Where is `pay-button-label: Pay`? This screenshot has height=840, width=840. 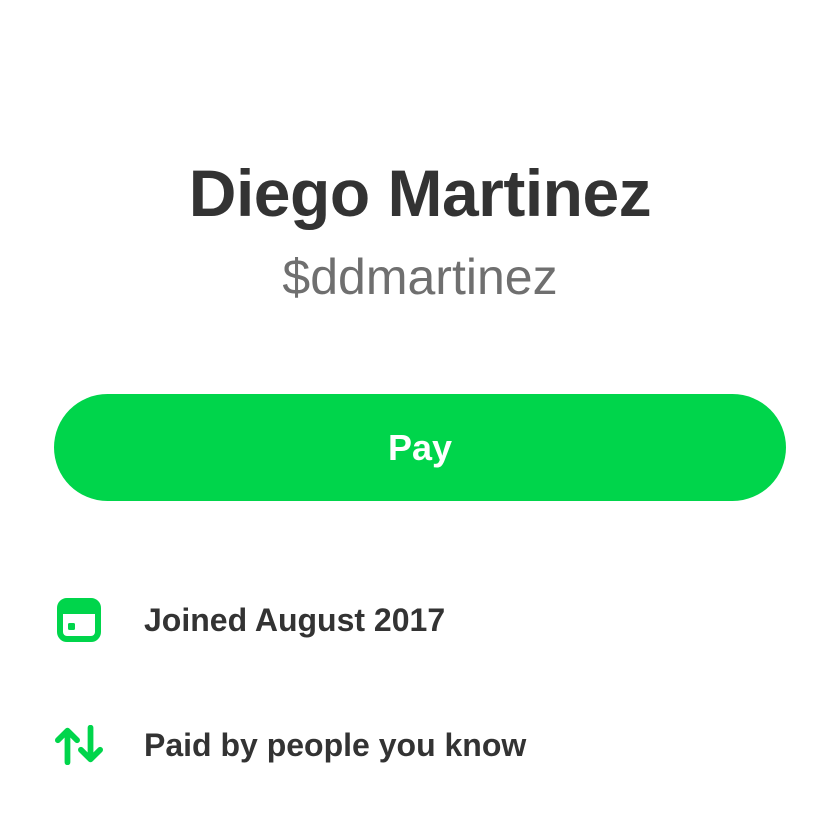 pay-button-label: Pay is located at coordinates (420, 447).